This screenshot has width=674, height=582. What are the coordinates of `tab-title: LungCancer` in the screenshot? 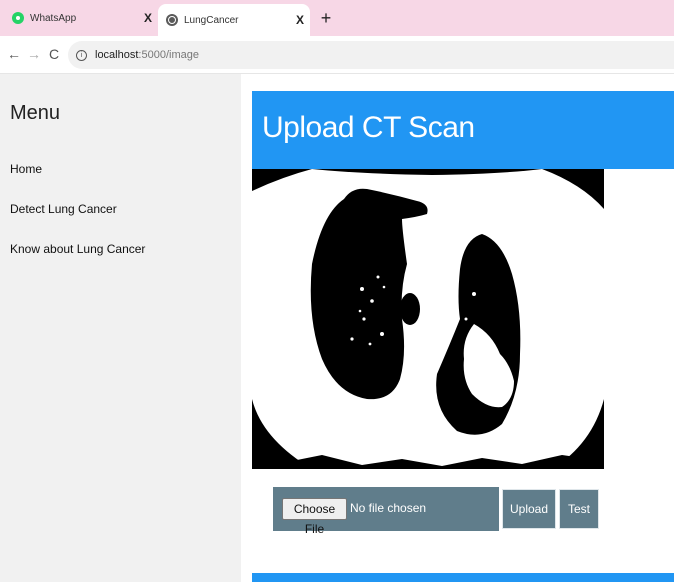 It's located at (211, 20).